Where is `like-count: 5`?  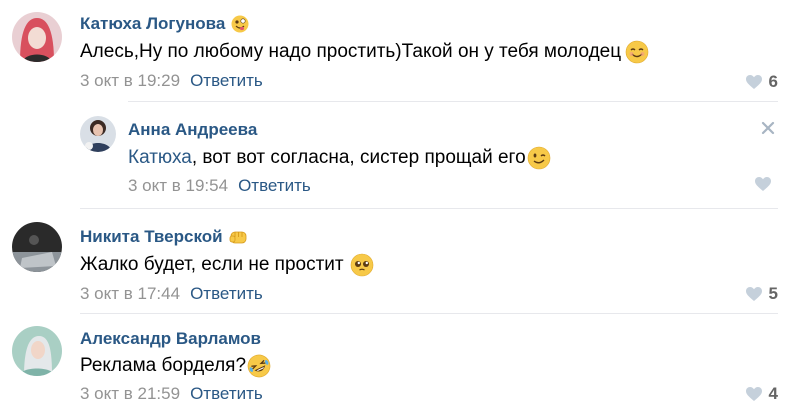 like-count: 5 is located at coordinates (773, 293).